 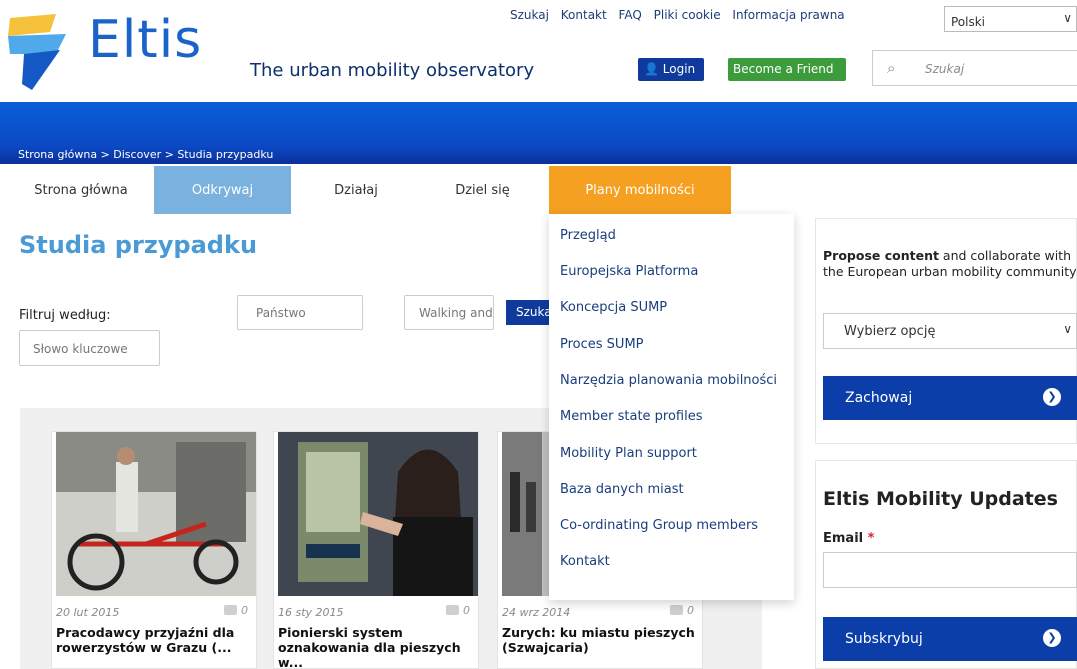 I want to click on search-icon: ⌕, so click(x=891, y=68).